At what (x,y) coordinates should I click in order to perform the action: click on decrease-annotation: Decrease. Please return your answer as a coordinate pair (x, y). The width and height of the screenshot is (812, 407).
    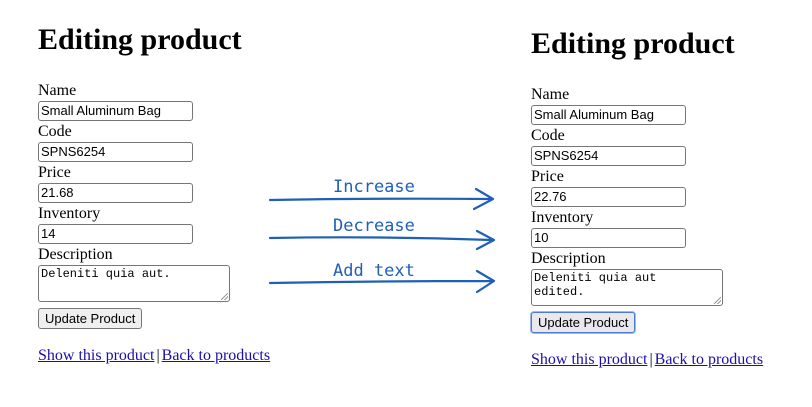
    Looking at the image, I should click on (374, 226).